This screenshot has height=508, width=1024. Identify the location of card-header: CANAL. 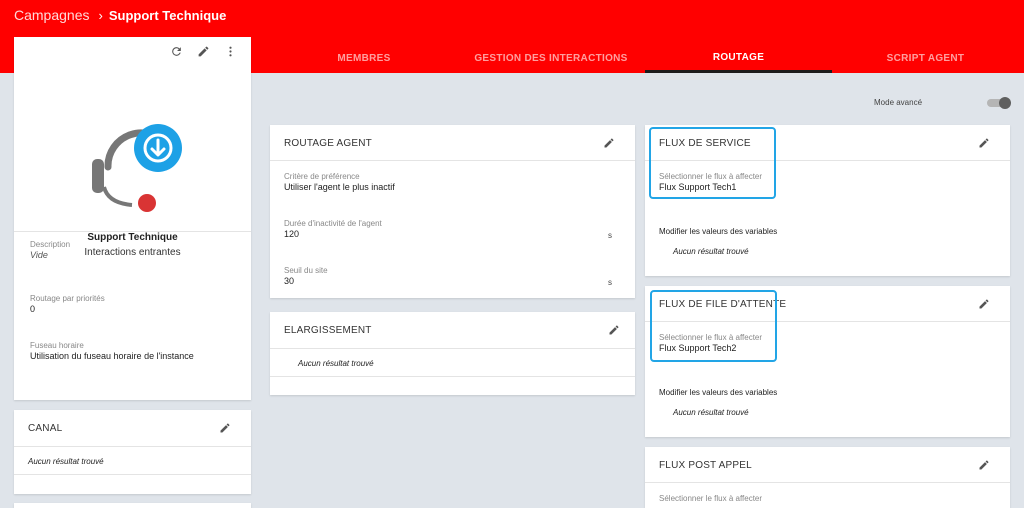
(132, 428).